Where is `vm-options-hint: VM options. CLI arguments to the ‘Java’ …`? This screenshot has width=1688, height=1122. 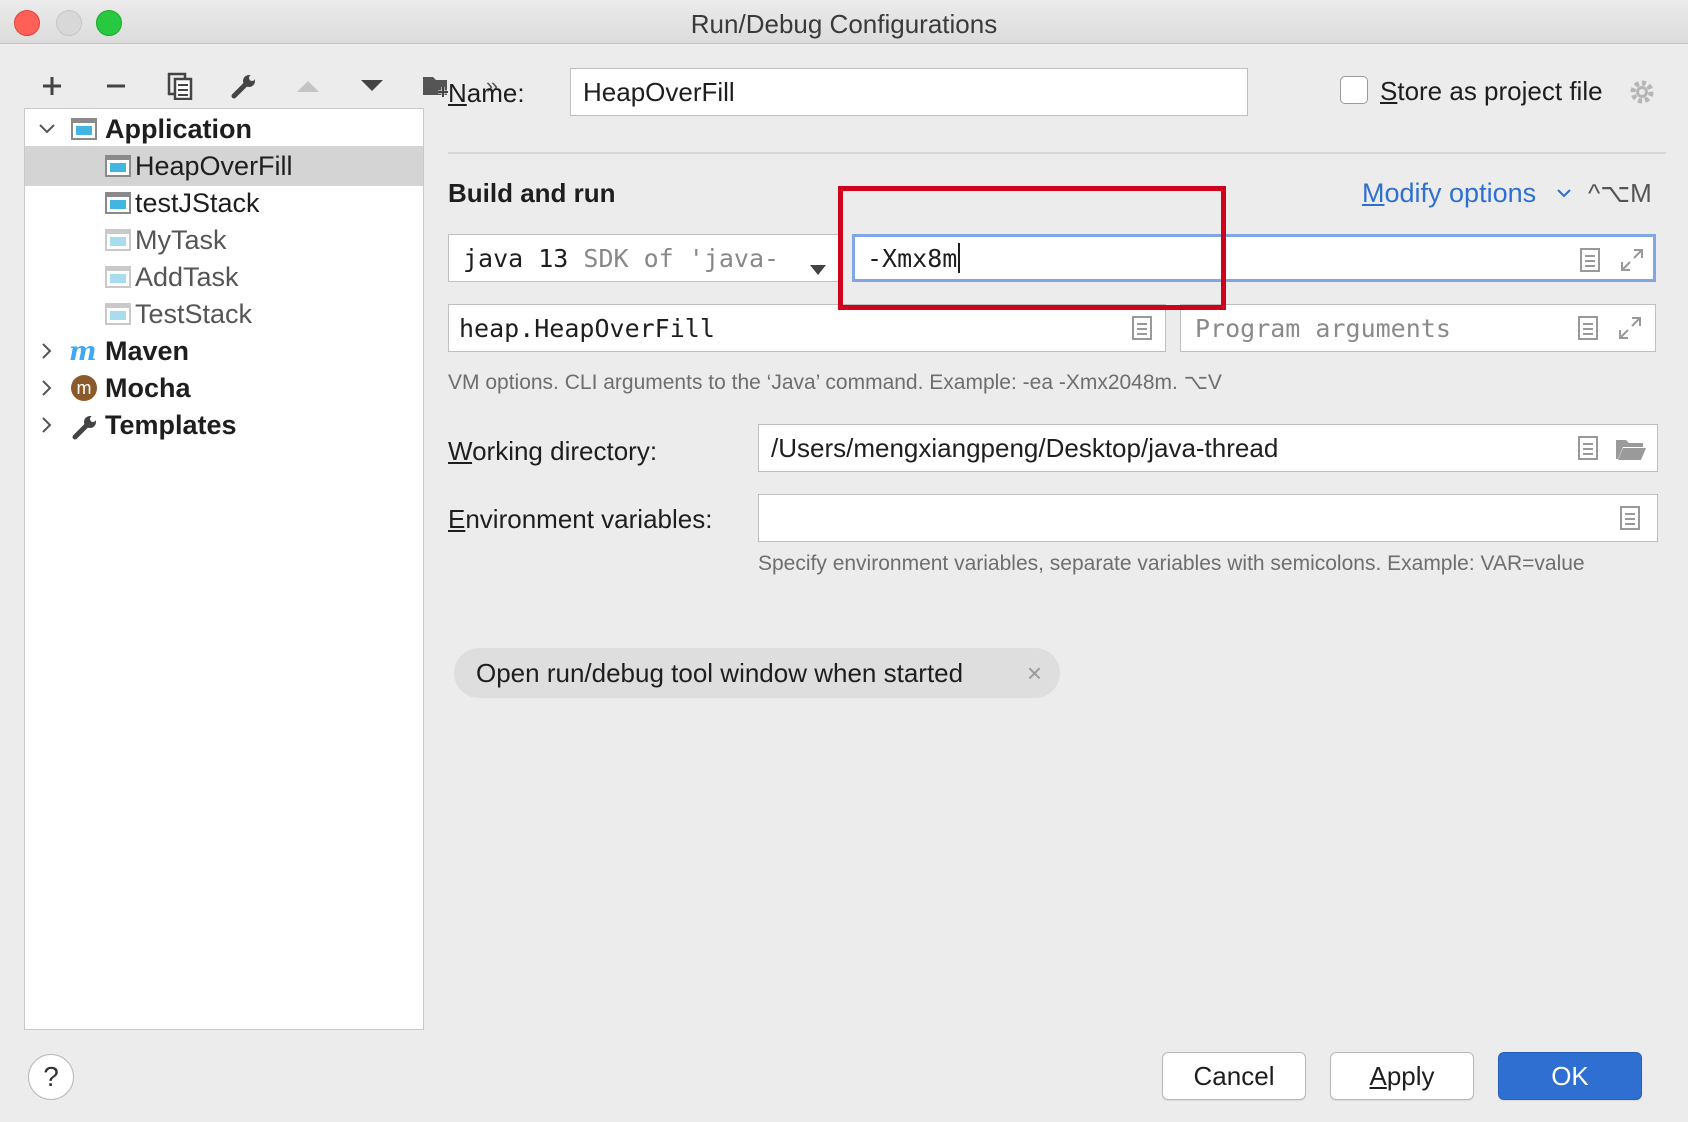
vm-options-hint: VM options. CLI arguments to the ‘Java’ … is located at coordinates (835, 382).